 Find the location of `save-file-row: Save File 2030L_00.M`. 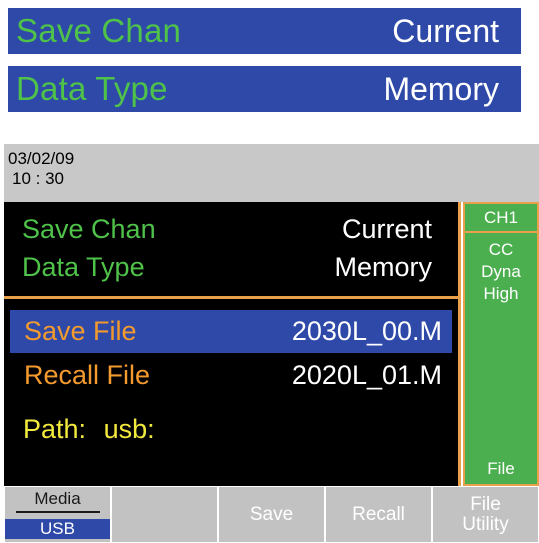

save-file-row: Save File 2030L_00.M is located at coordinates (231, 331).